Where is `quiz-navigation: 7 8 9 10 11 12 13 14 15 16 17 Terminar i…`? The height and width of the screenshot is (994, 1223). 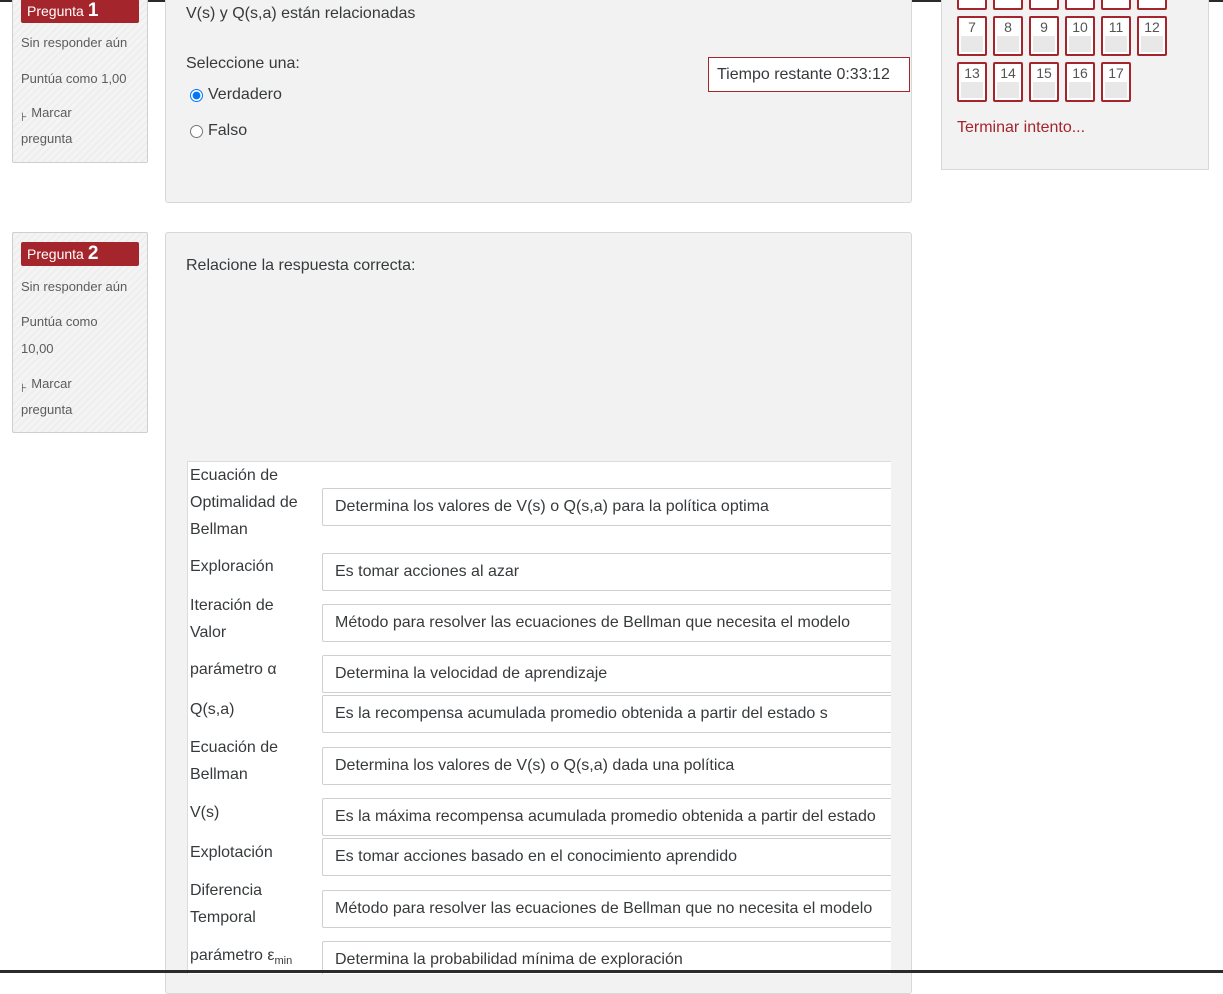
quiz-navigation: 7 8 9 10 11 12 13 14 15 16 17 Terminar i… is located at coordinates (1075, 85).